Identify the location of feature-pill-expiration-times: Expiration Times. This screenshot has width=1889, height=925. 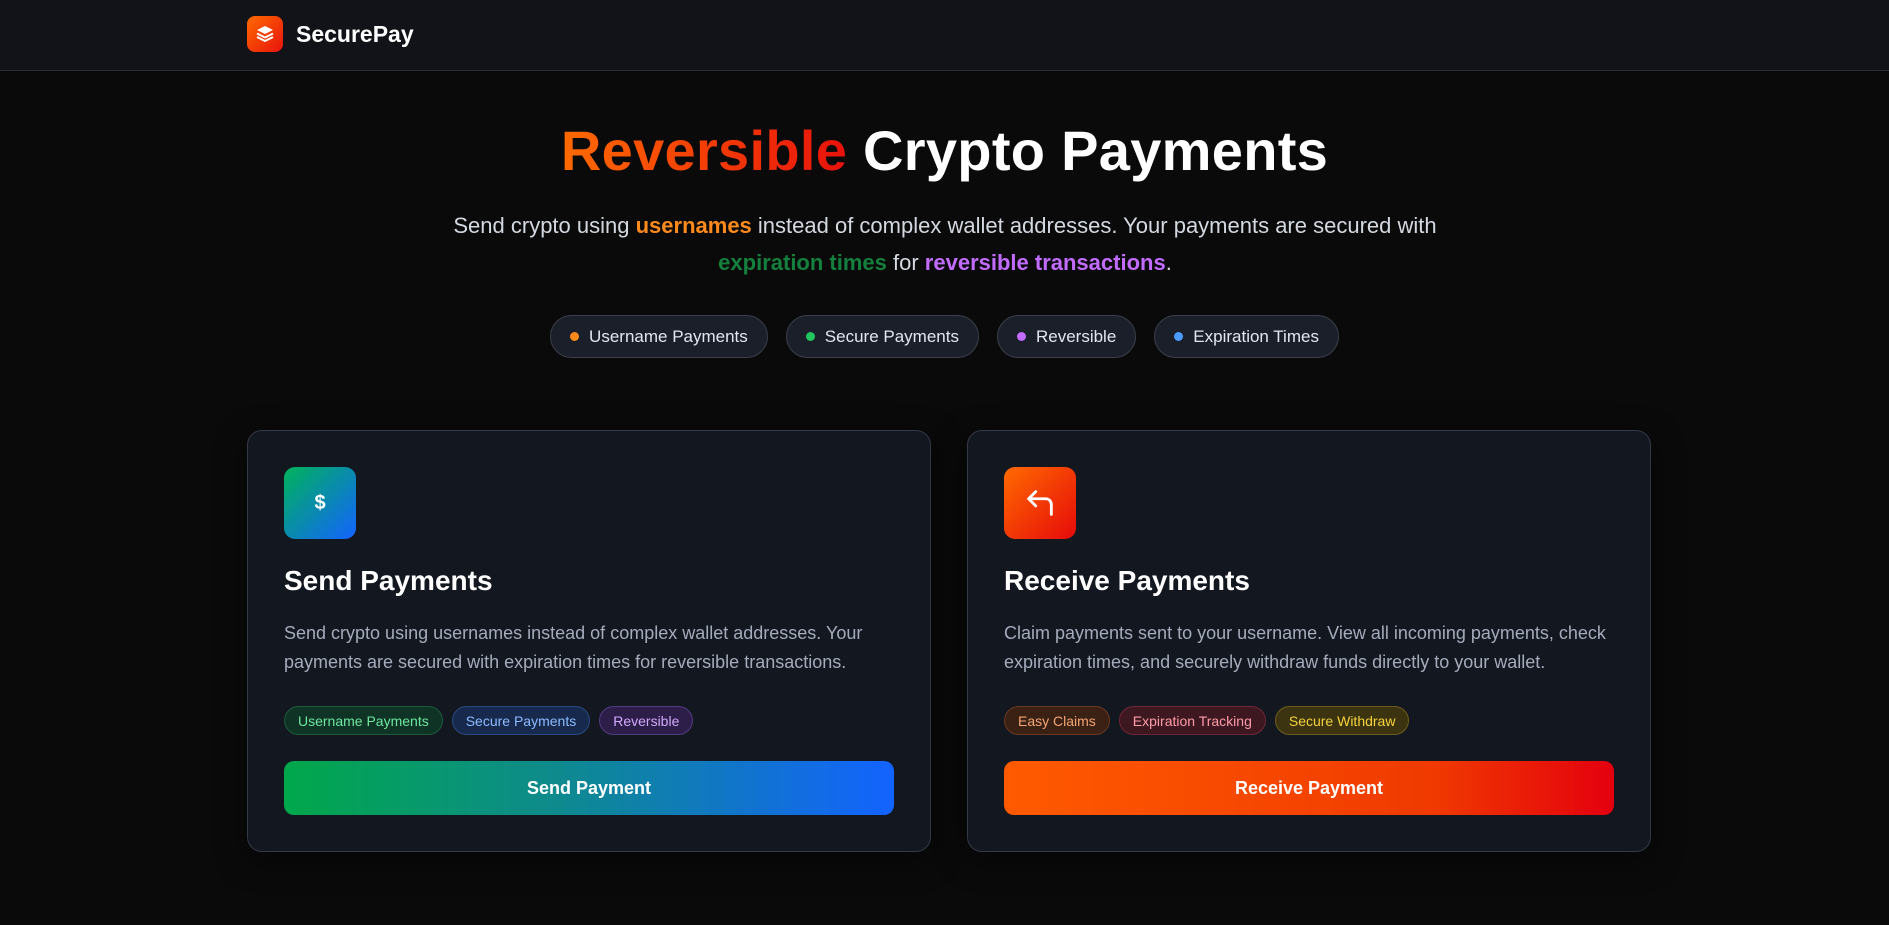
(1246, 336).